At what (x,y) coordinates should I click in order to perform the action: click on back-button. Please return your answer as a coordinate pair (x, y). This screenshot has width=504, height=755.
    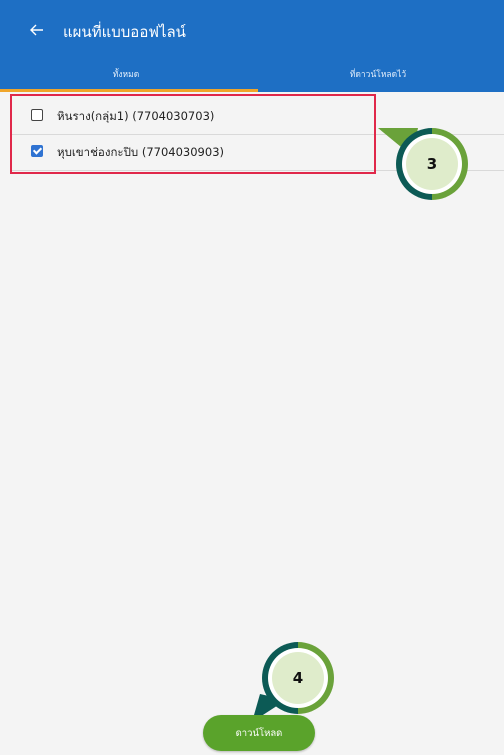
    Looking at the image, I should click on (40, 32).